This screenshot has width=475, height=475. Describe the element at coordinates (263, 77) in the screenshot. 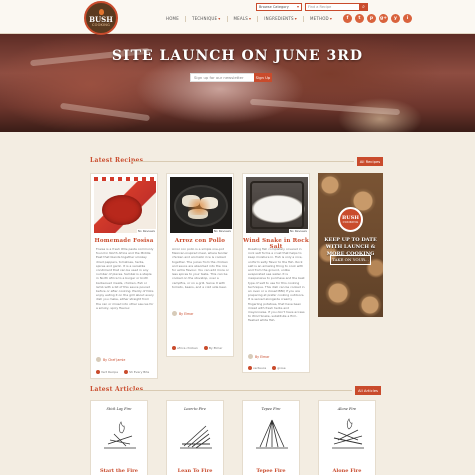

I see `signup-button: Sign Up` at that location.